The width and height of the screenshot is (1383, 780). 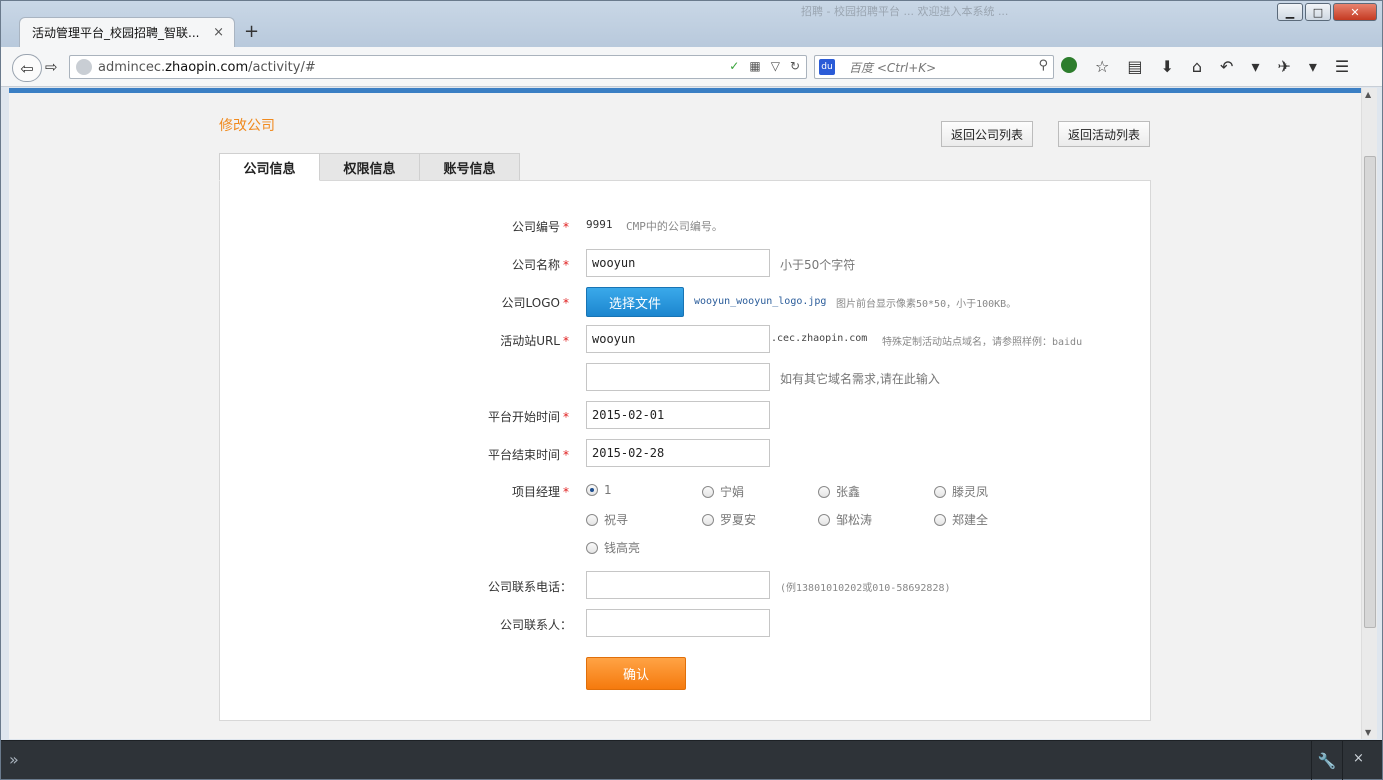 I want to click on manager-radio: 邹松涛, so click(x=845, y=519).